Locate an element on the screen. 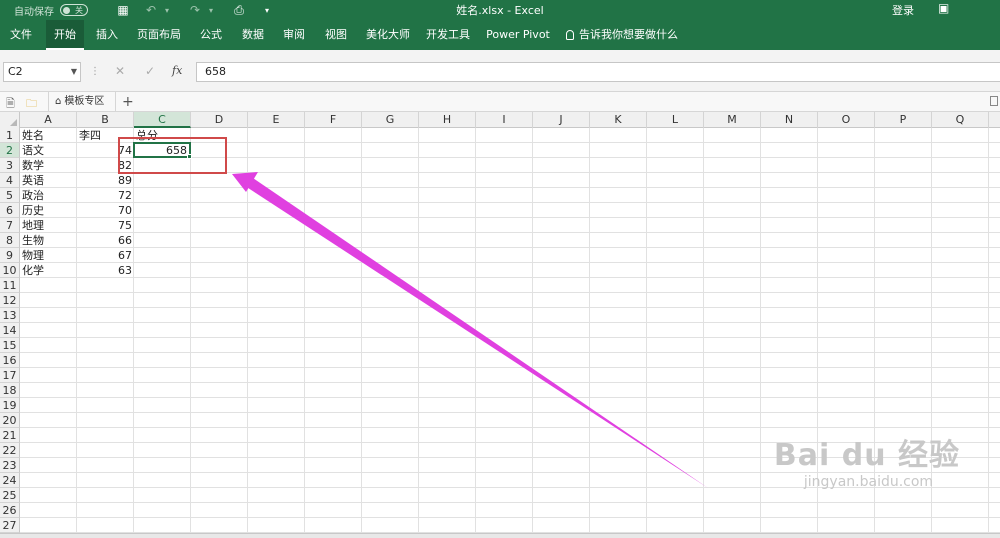 Image resolution: width=1000 pixels, height=538 pixels. row-header-21: 21 is located at coordinates (10, 435).